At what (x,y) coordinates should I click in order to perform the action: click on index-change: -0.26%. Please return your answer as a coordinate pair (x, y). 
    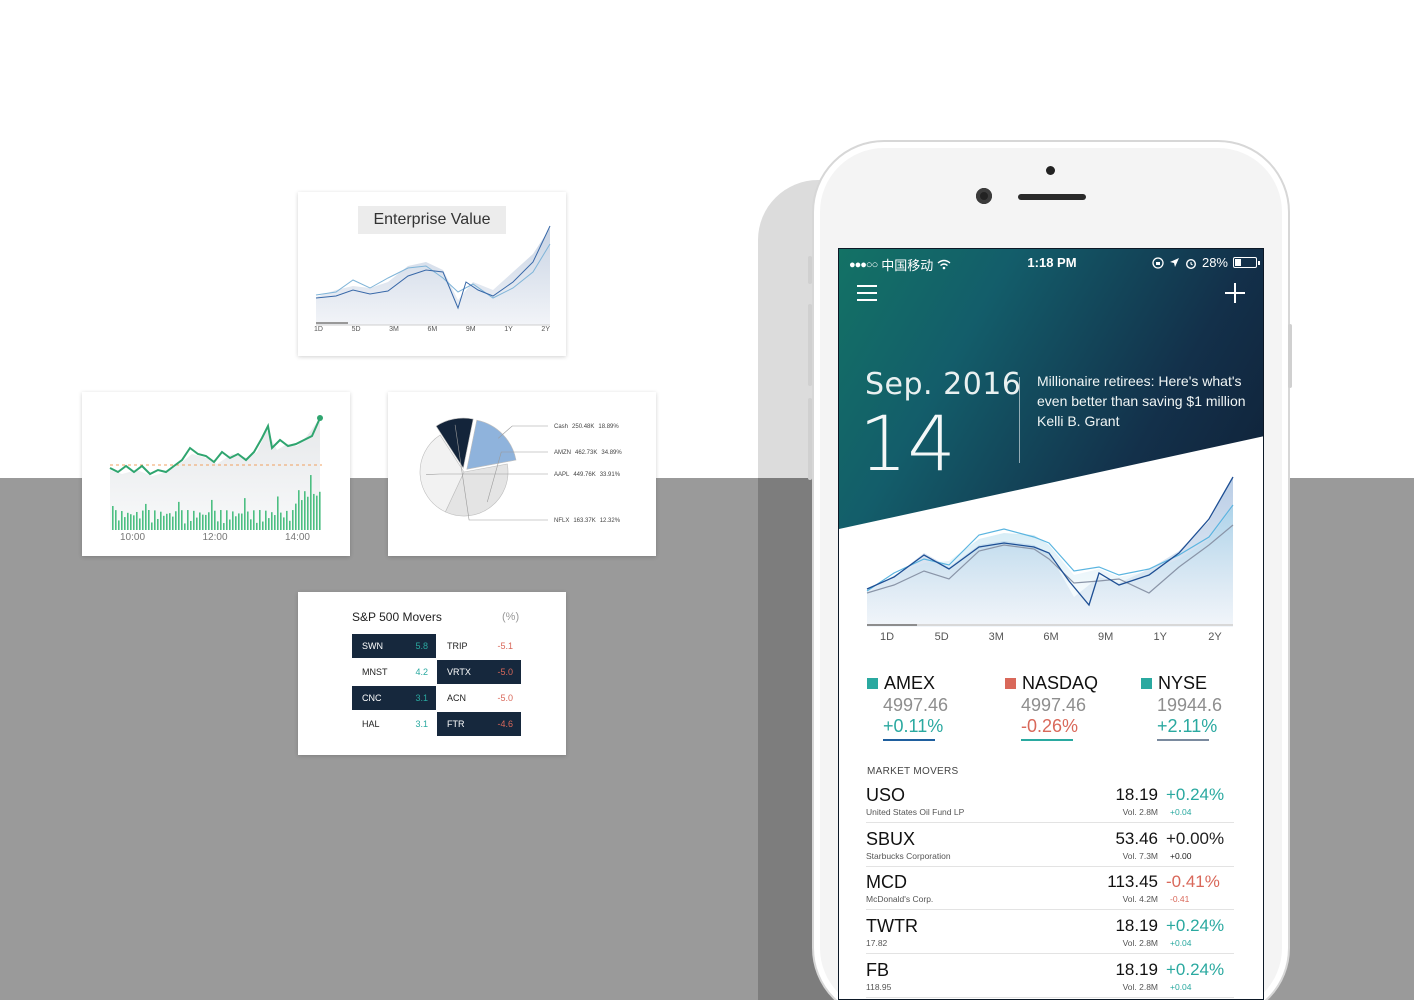
    Looking at the image, I should click on (1050, 726).